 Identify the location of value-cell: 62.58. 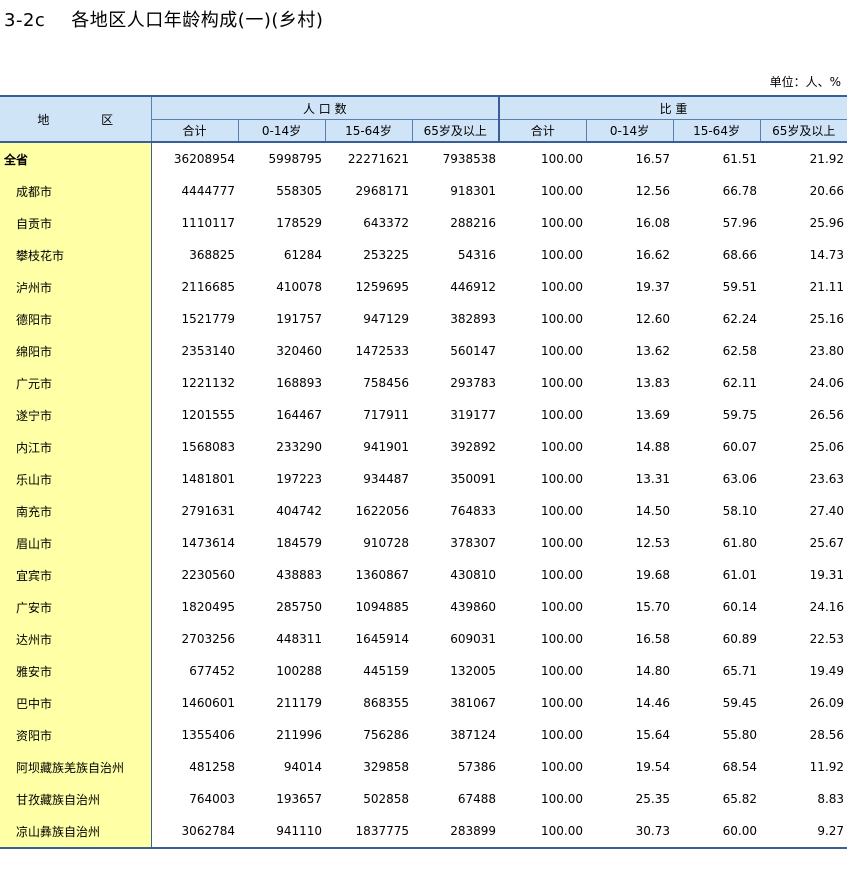
(740, 351).